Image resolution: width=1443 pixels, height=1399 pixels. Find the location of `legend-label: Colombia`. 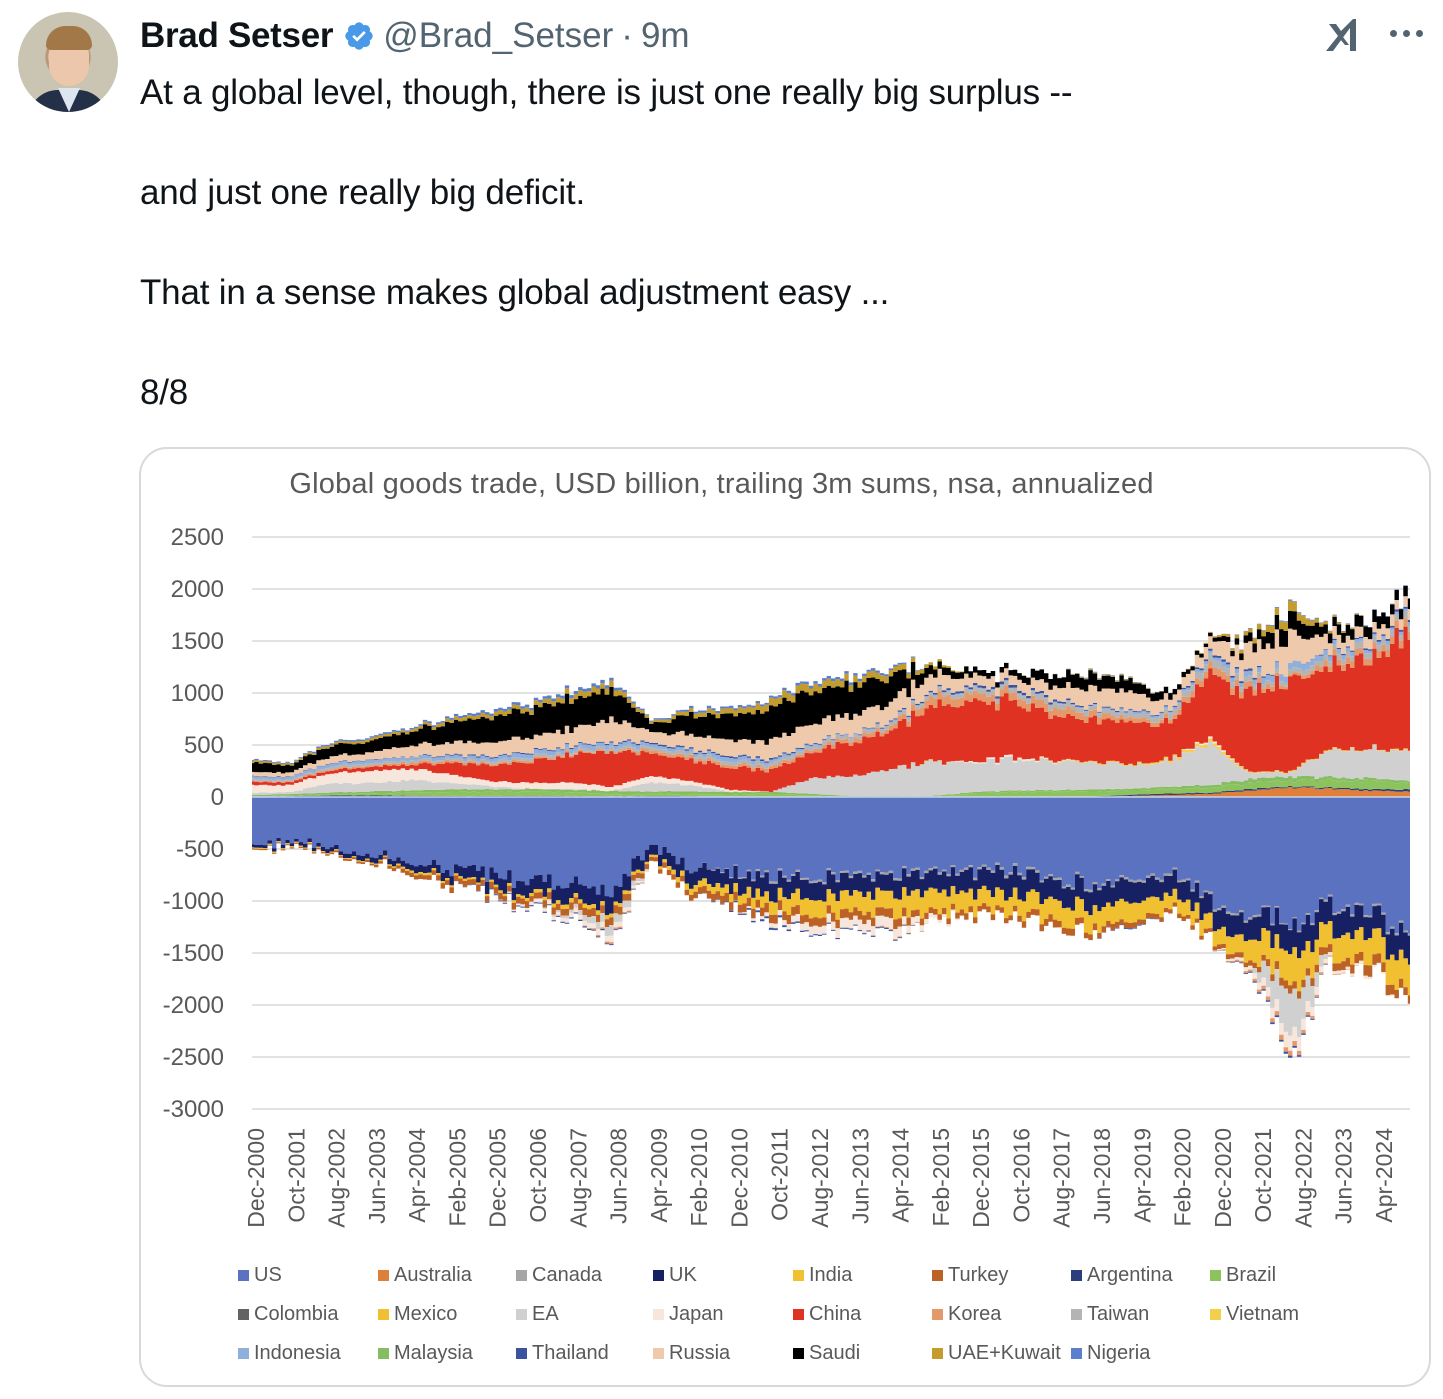

legend-label: Colombia is located at coordinates (296, 1314).